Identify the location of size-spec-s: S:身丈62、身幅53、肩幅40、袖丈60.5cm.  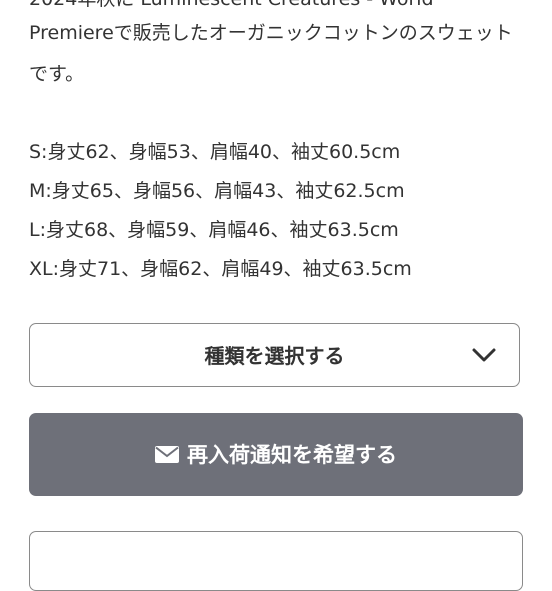
(215, 152).